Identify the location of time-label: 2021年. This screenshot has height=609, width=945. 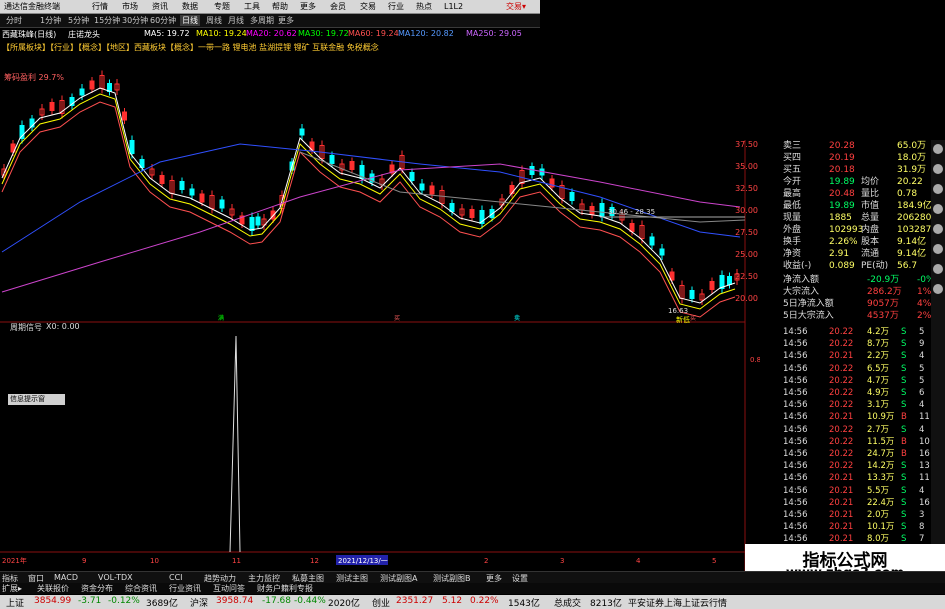
(14, 560).